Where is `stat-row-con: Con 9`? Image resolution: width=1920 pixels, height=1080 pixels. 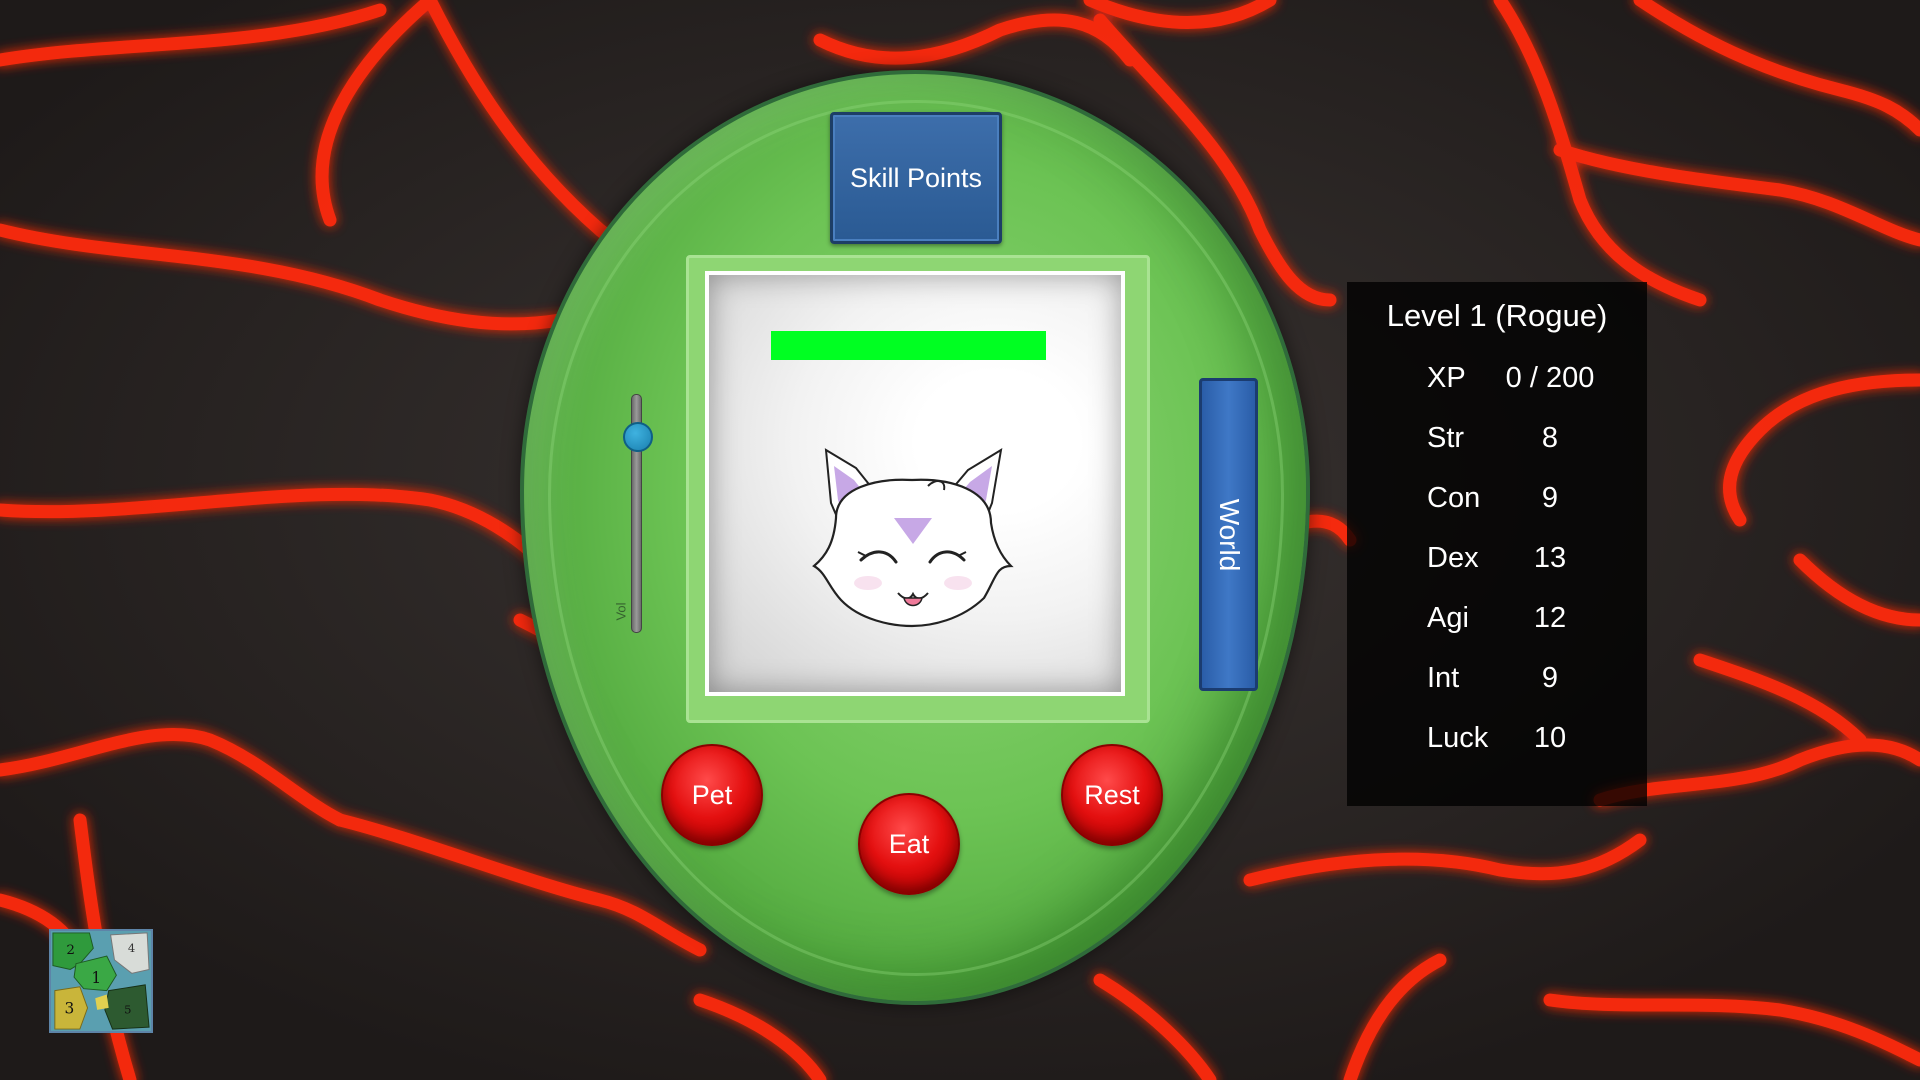 stat-row-con: Con 9 is located at coordinates (1497, 502).